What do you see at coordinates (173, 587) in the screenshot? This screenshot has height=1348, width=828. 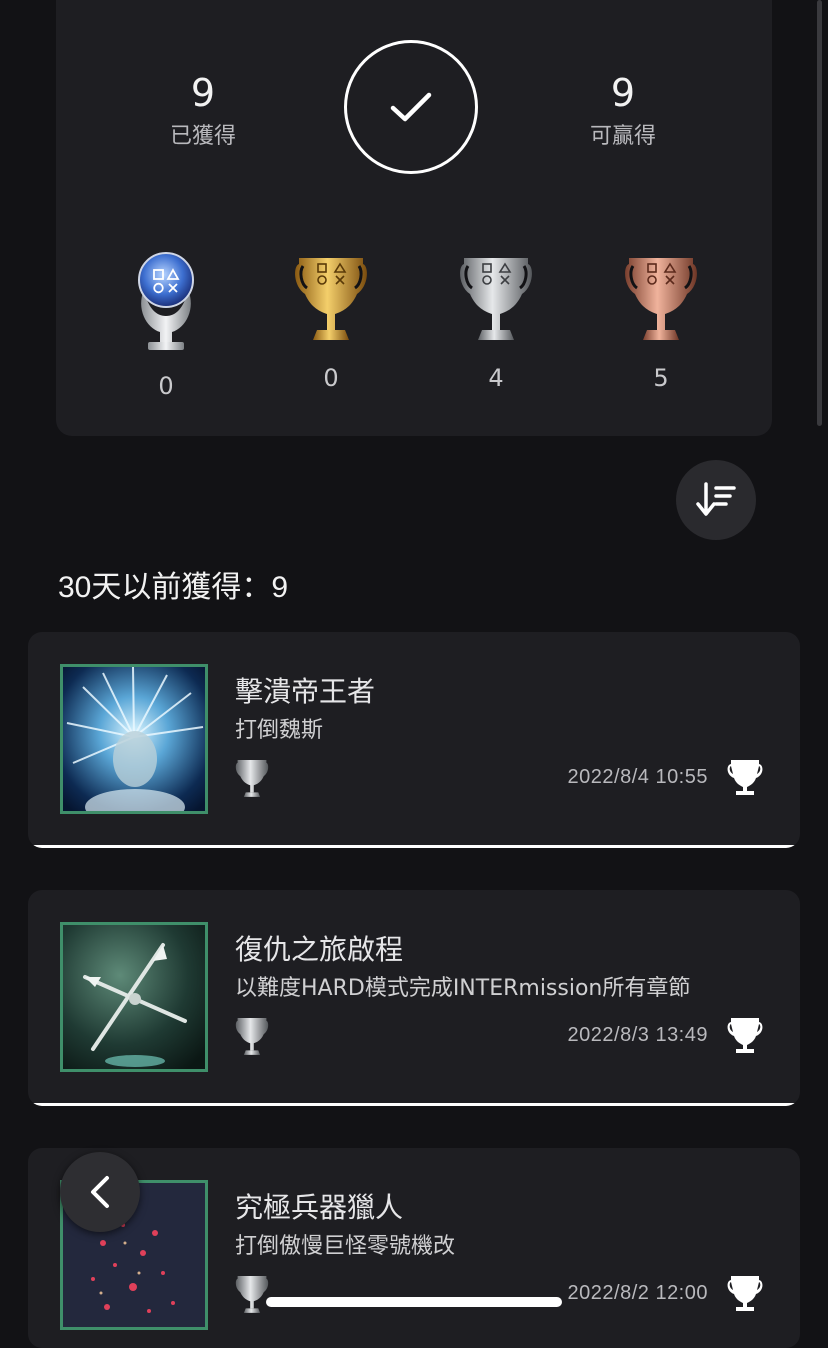 I see `section-title: 30天以前獲得：9` at bounding box center [173, 587].